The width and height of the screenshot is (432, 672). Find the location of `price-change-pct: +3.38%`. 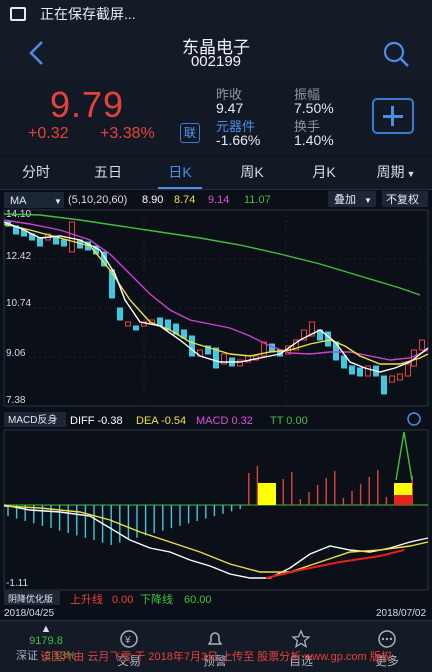

price-change-pct: +3.38% is located at coordinates (127, 133).